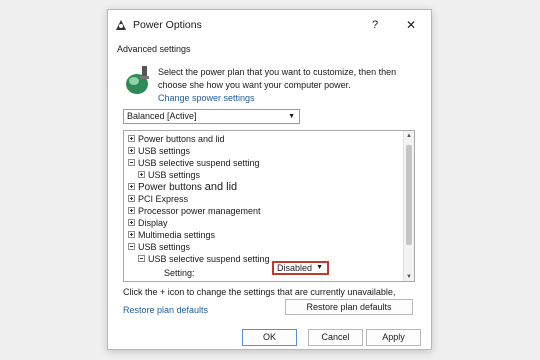 Image resolution: width=540 pixels, height=360 pixels. I want to click on setting-label: Setting:, so click(179, 273).